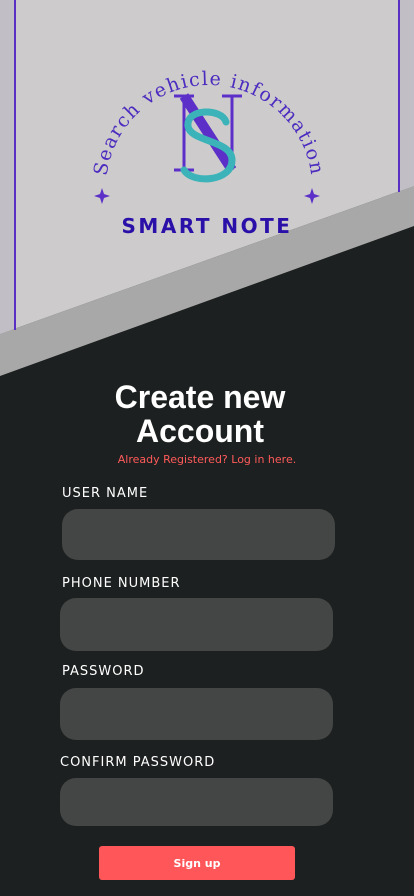 Image resolution: width=414 pixels, height=896 pixels. Describe the element at coordinates (200, 431) in the screenshot. I see `title-line-2: Account` at that location.